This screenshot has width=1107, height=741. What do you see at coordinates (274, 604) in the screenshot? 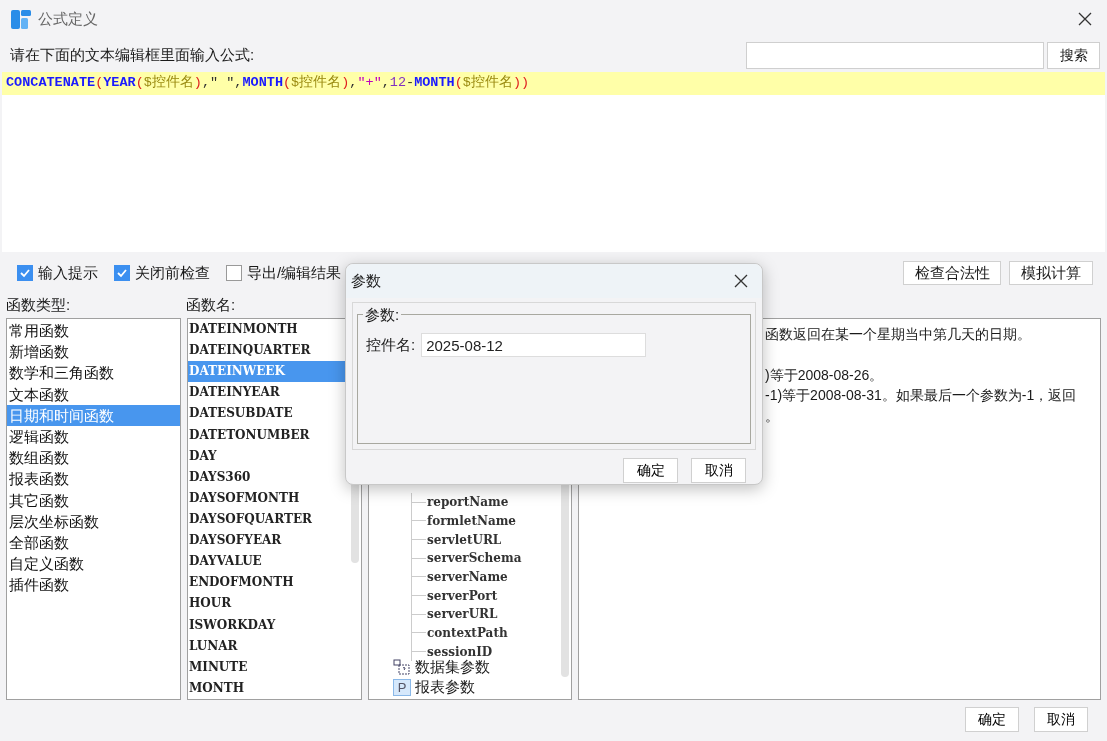
I see `function-item: HOUR` at bounding box center [274, 604].